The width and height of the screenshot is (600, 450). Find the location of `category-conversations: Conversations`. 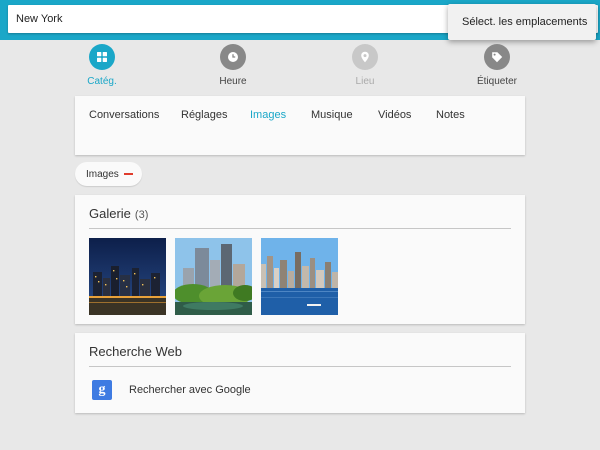

category-conversations: Conversations is located at coordinates (124, 115).